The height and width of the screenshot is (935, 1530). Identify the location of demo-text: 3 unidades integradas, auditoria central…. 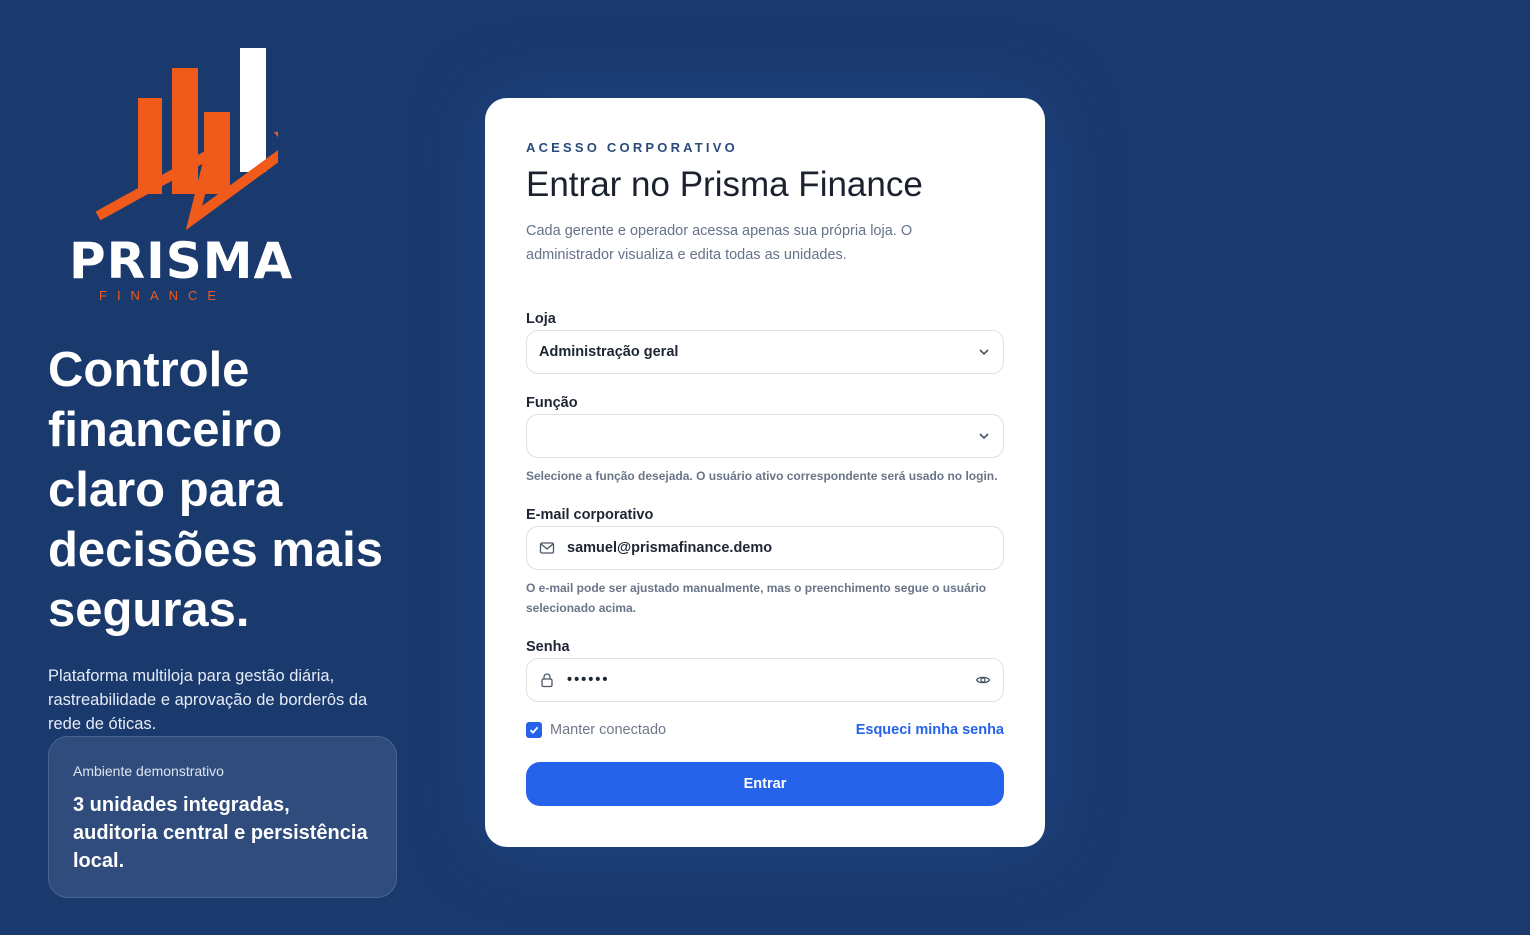
(220, 833).